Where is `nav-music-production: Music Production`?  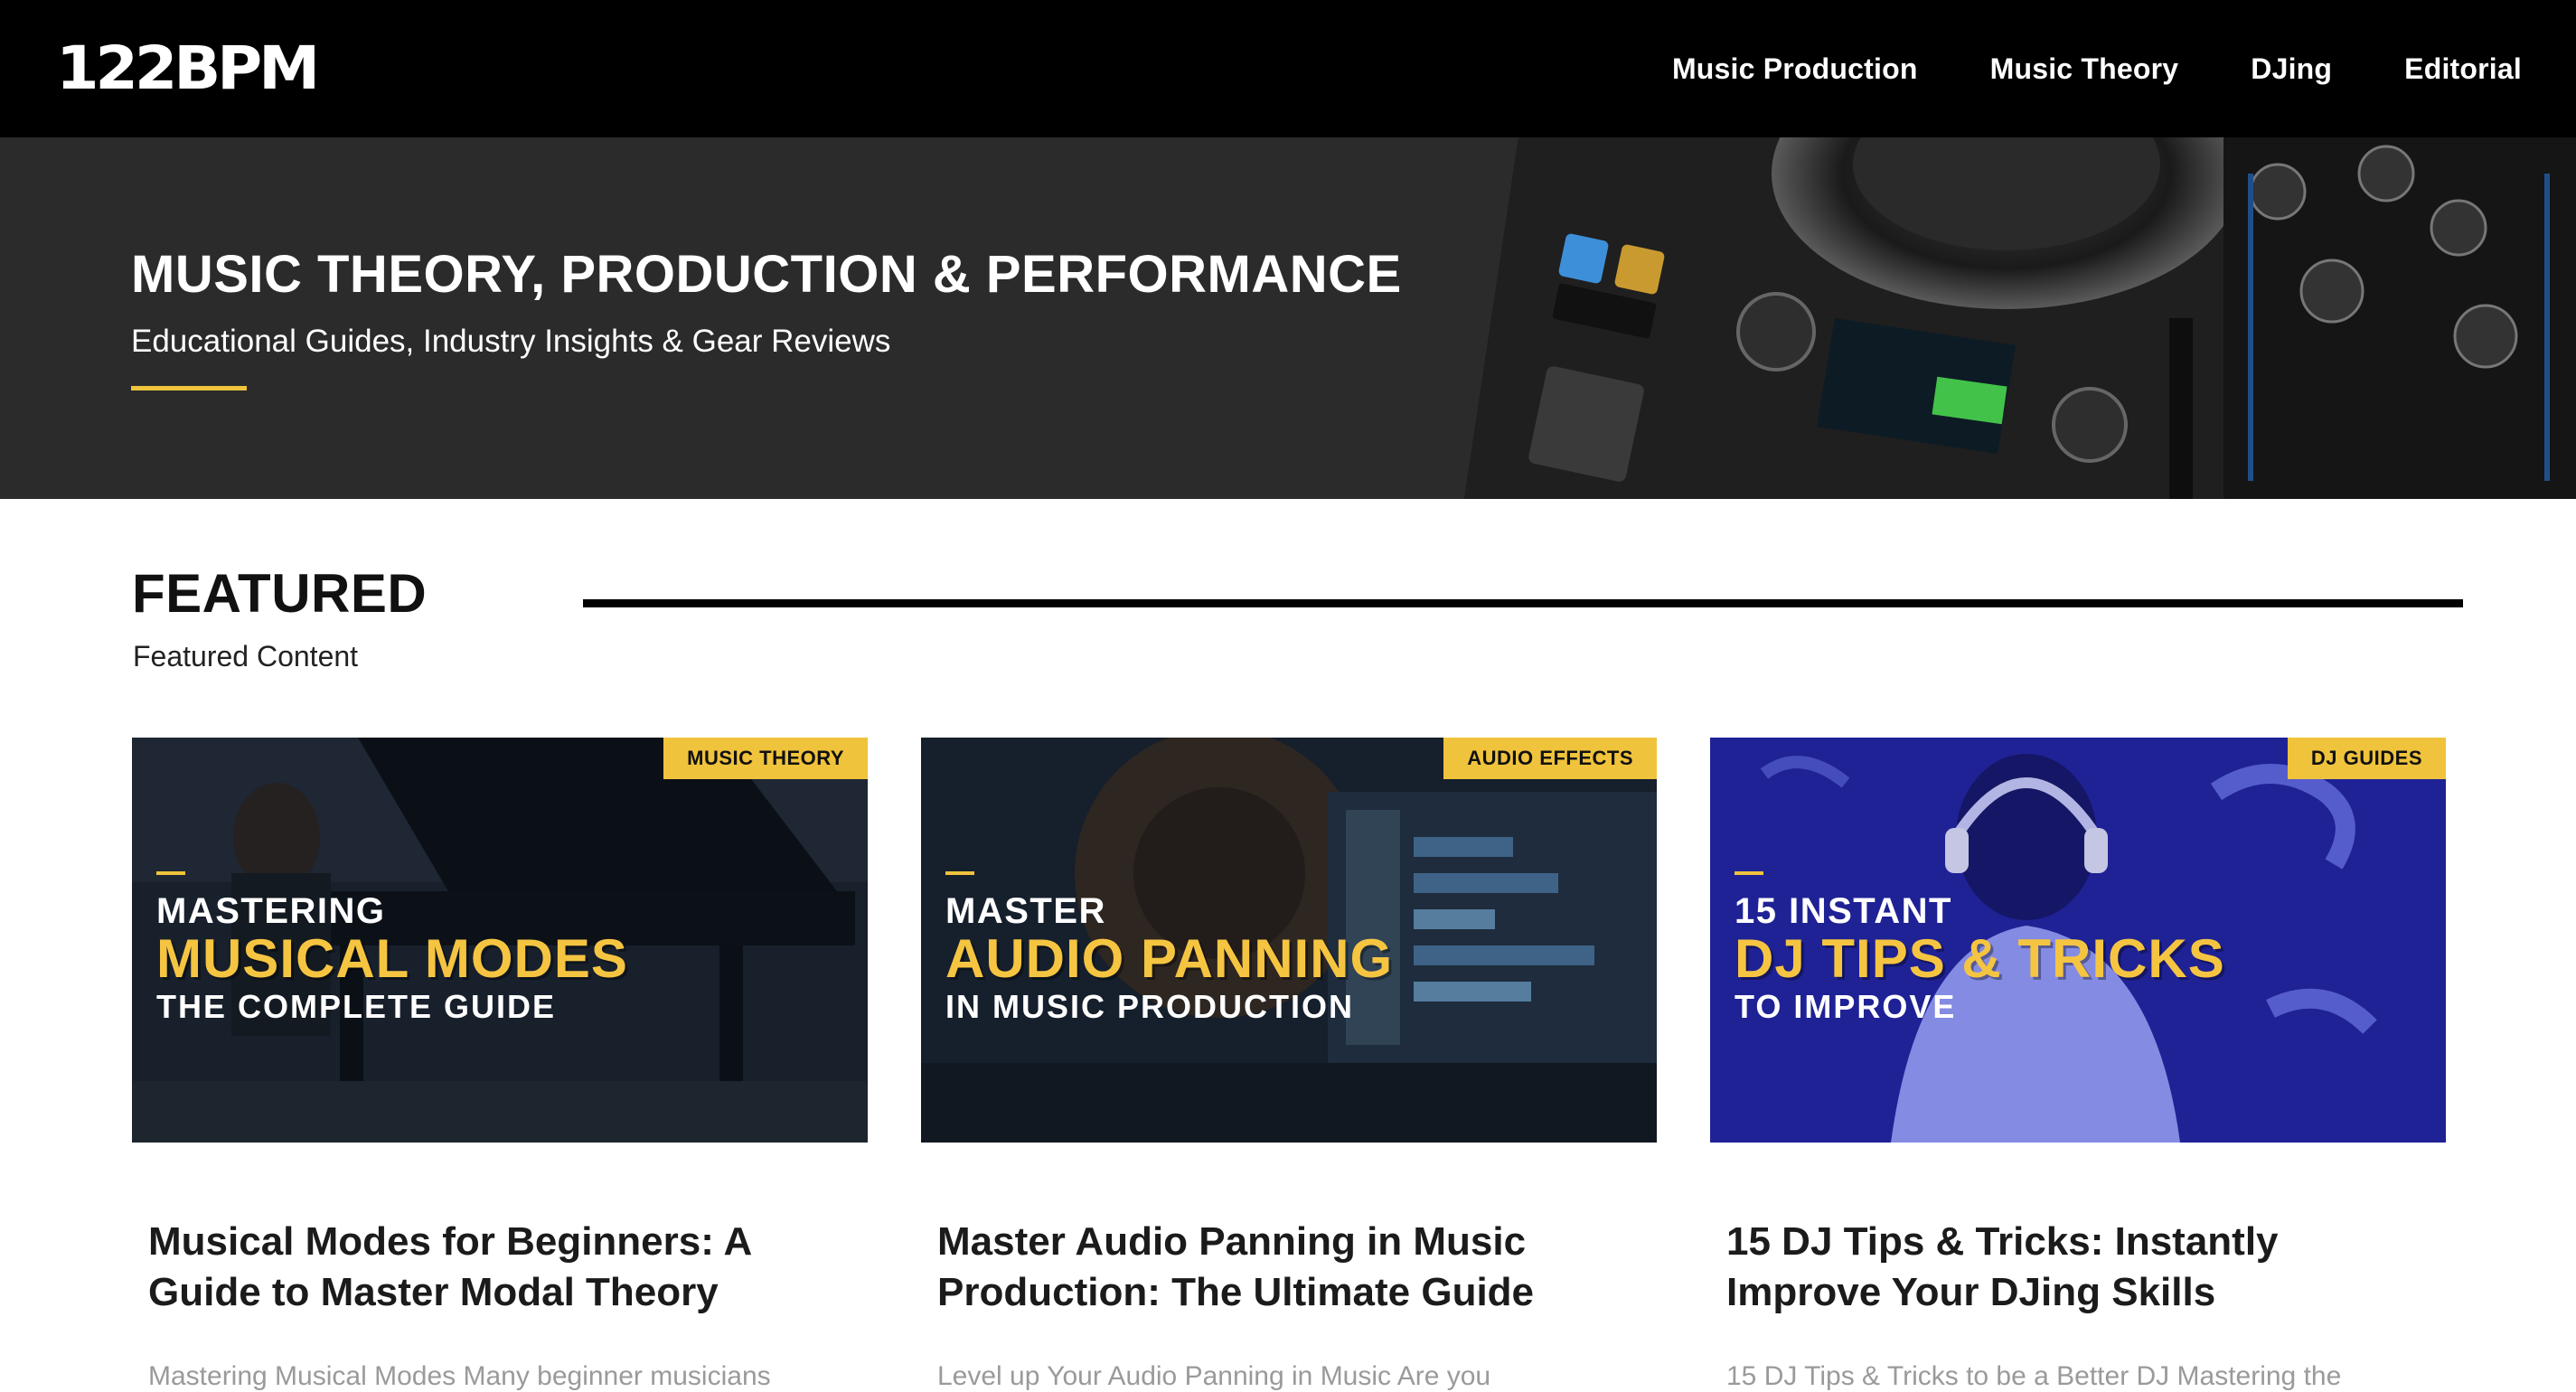
nav-music-production: Music Production is located at coordinates (1795, 69).